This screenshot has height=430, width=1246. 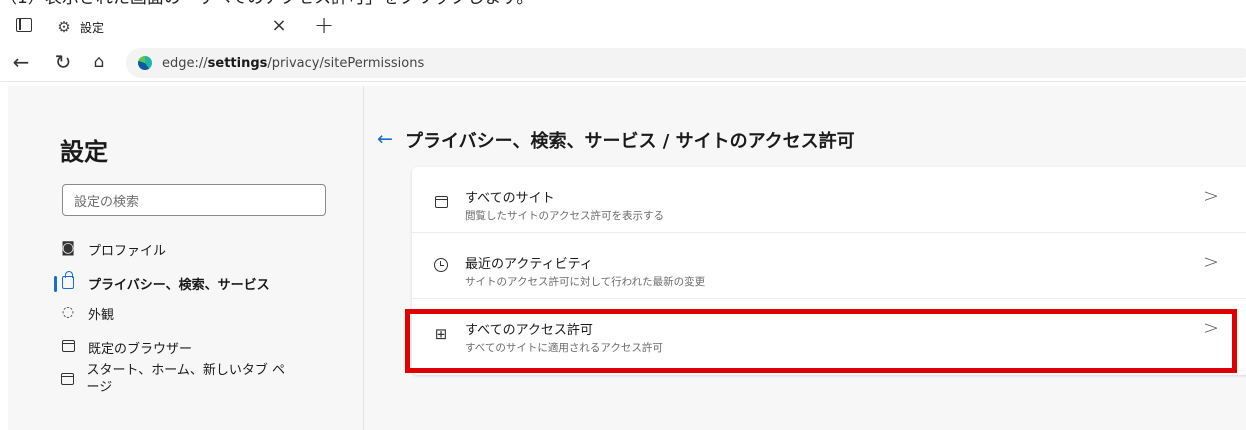 I want to click on sidebar-title: 設定, so click(x=84, y=152).